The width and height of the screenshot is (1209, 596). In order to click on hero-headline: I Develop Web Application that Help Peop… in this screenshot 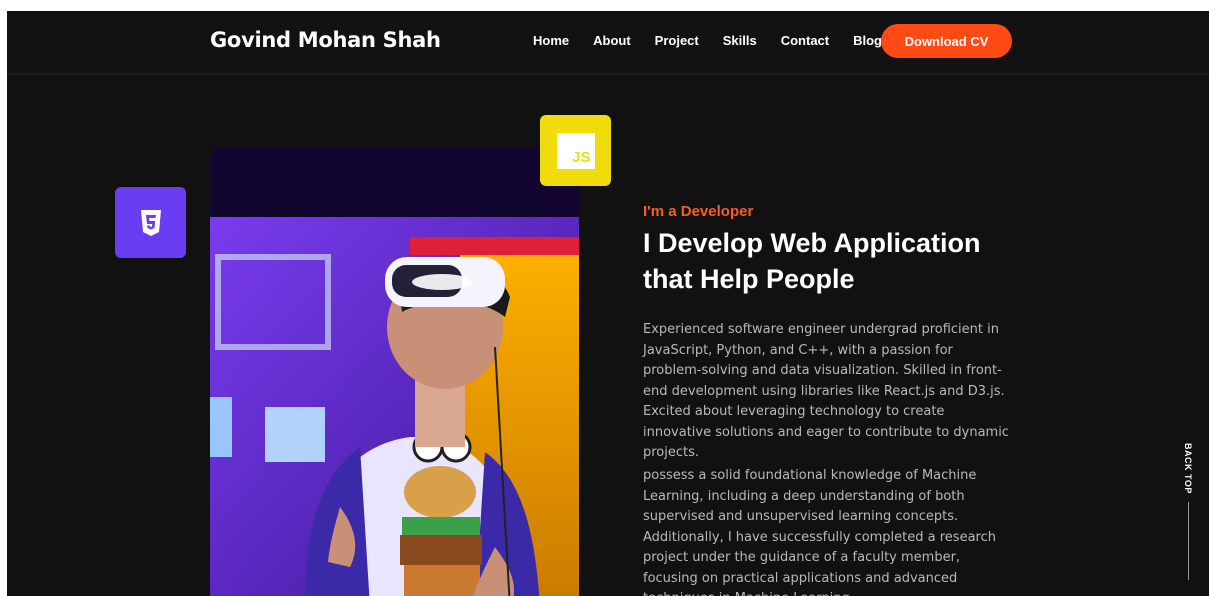, I will do `click(843, 261)`.